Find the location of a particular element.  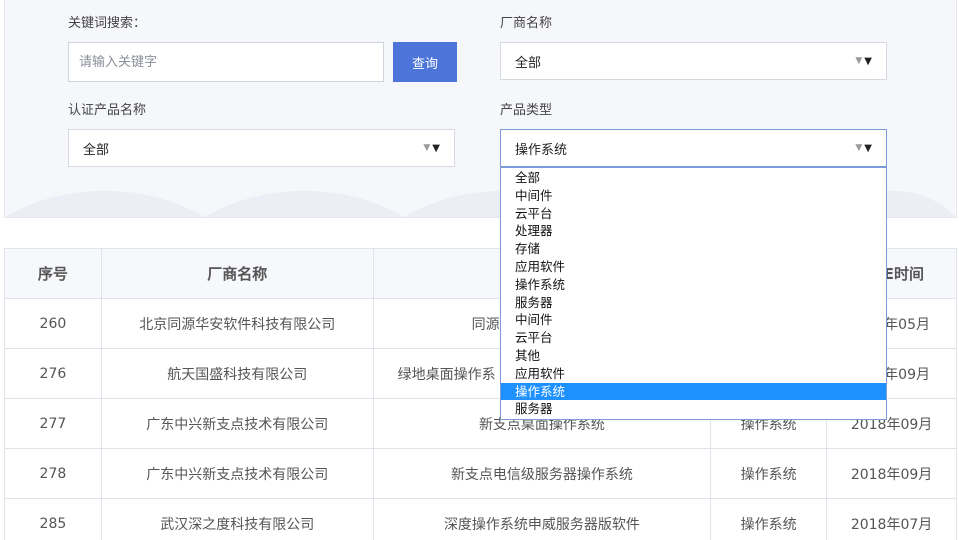

product-name-select: 全部 ▼ ▼ is located at coordinates (261, 148).